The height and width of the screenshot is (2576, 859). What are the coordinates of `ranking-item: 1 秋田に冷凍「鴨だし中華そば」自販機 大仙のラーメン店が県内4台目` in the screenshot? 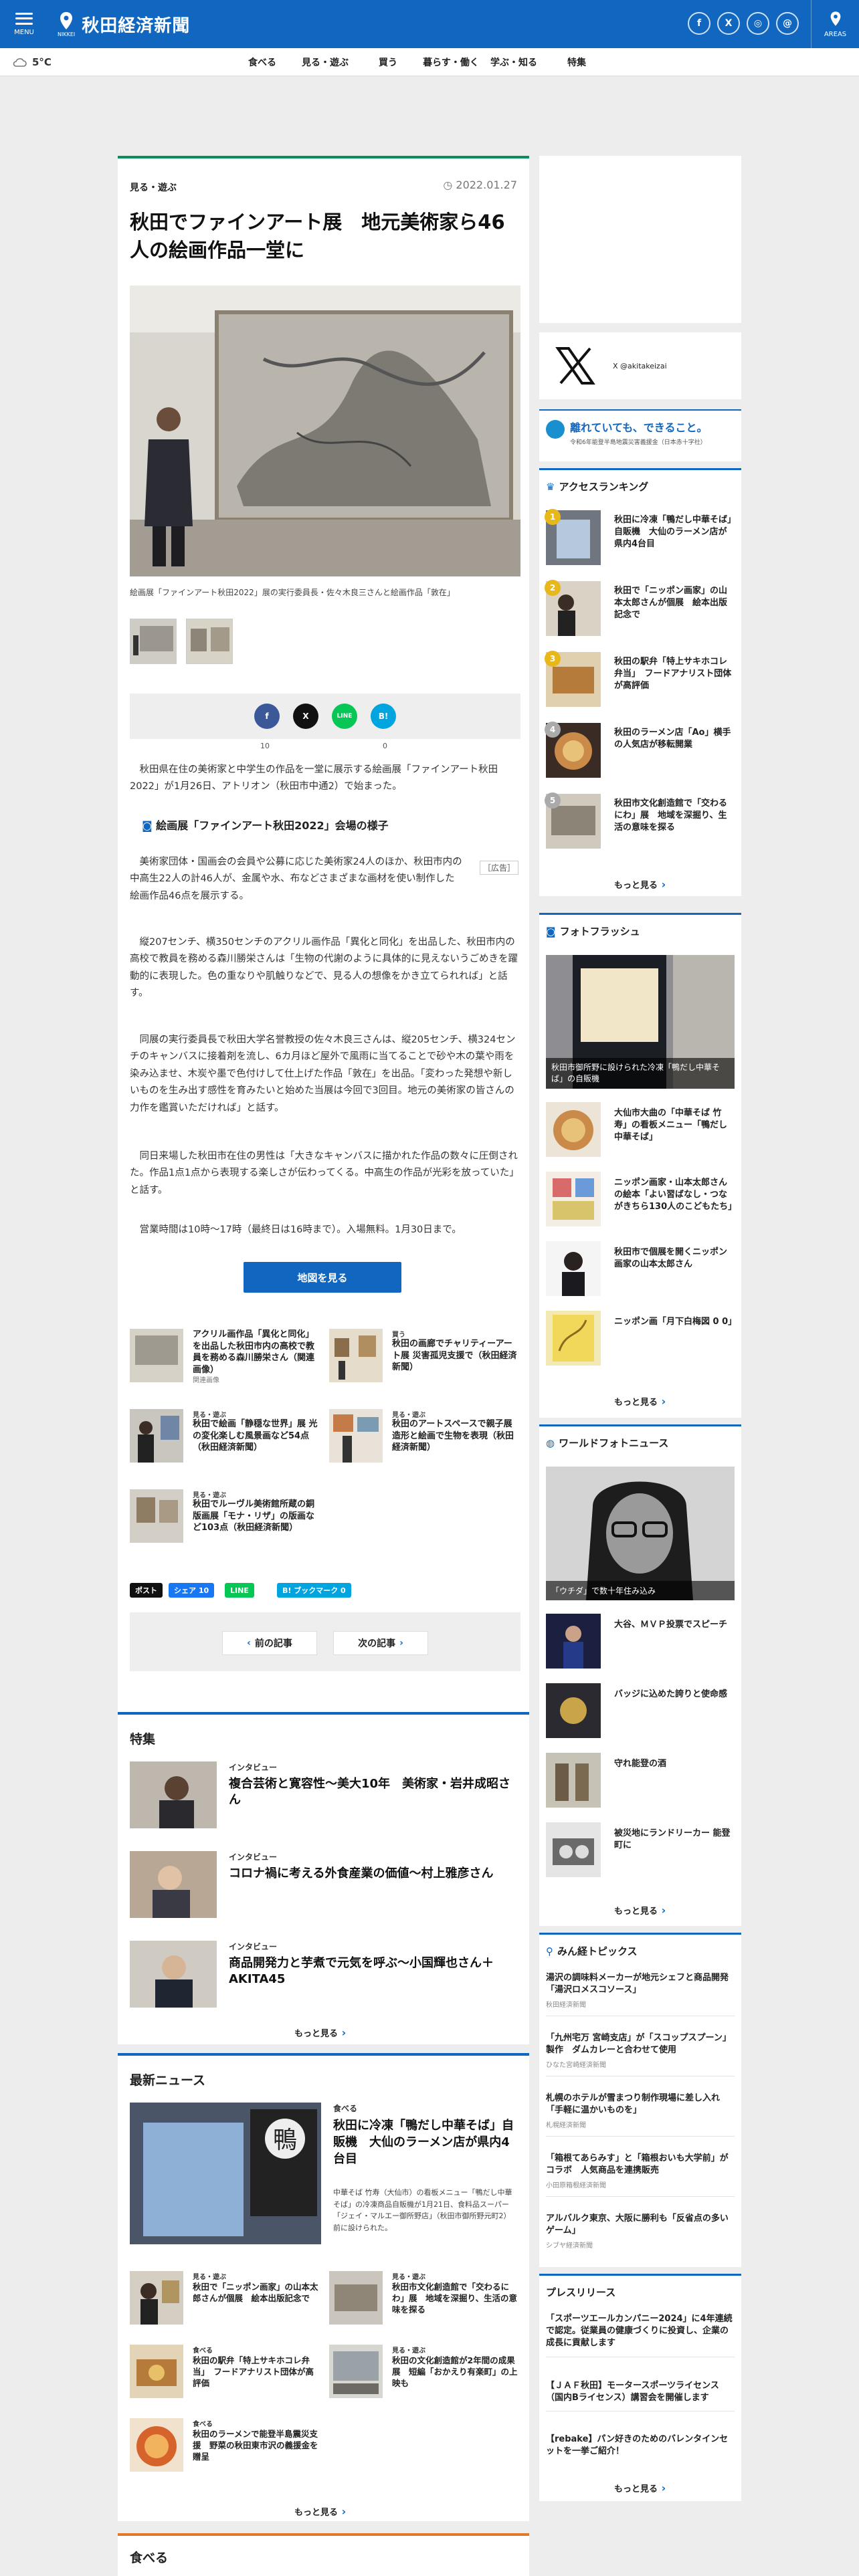 It's located at (640, 541).